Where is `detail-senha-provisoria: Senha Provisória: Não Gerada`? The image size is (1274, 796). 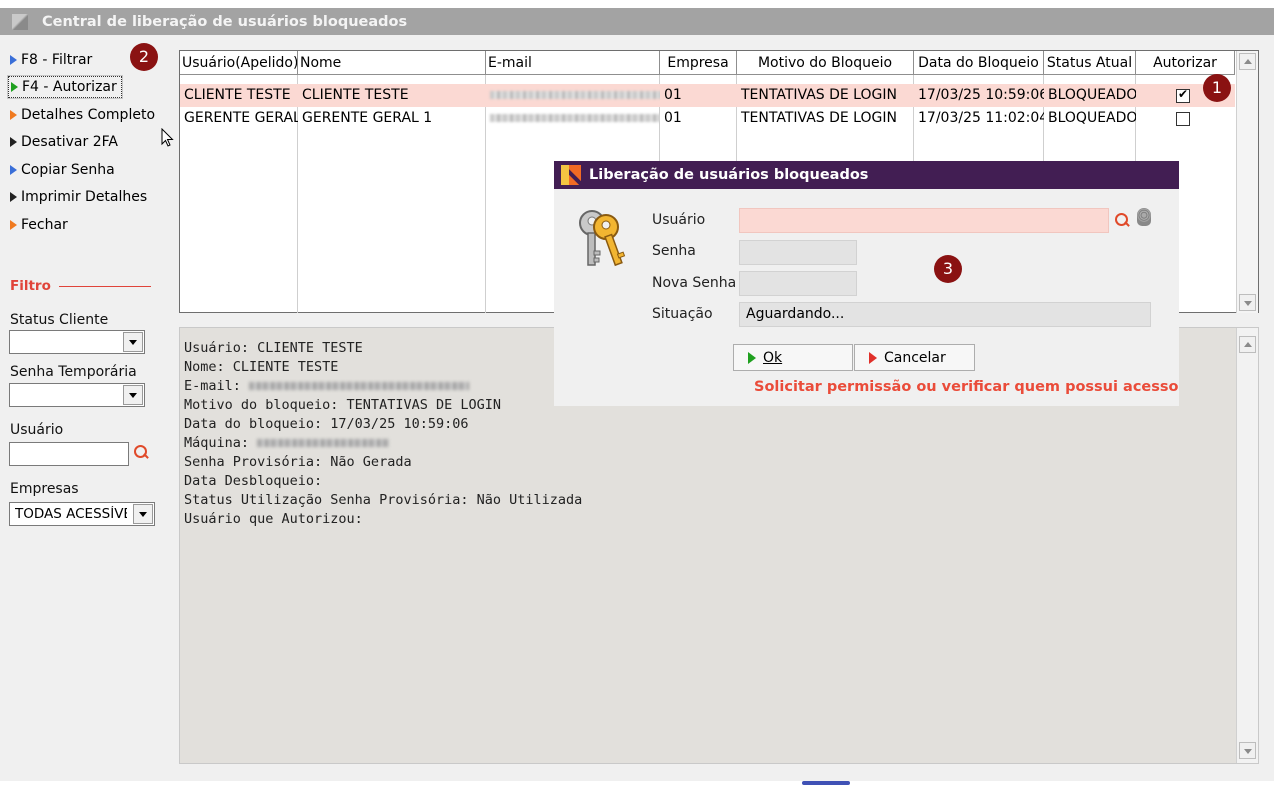 detail-senha-provisoria: Senha Provisória: Não Gerada is located at coordinates (298, 462).